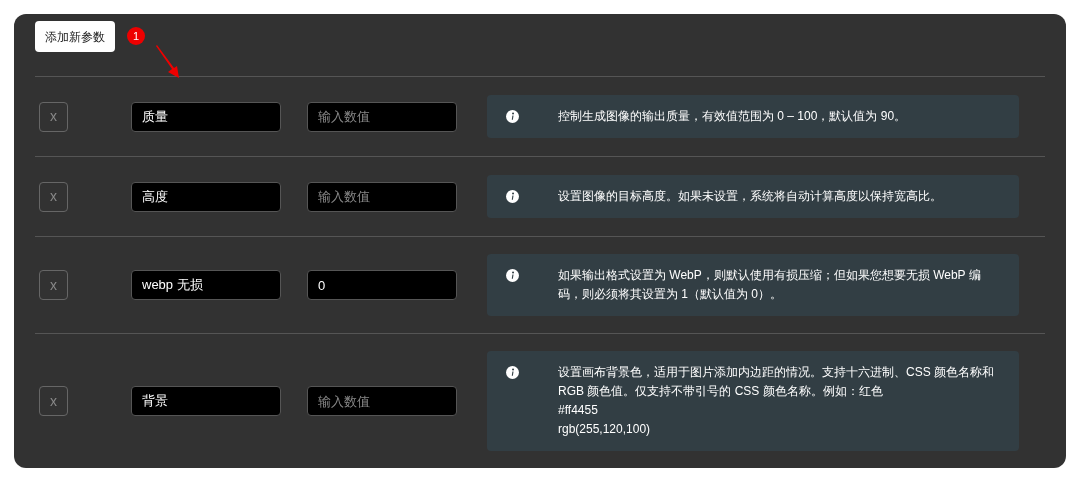 The width and height of the screenshot is (1080, 482). What do you see at coordinates (167, 62) in the screenshot?
I see `annotation-arrow` at bounding box center [167, 62].